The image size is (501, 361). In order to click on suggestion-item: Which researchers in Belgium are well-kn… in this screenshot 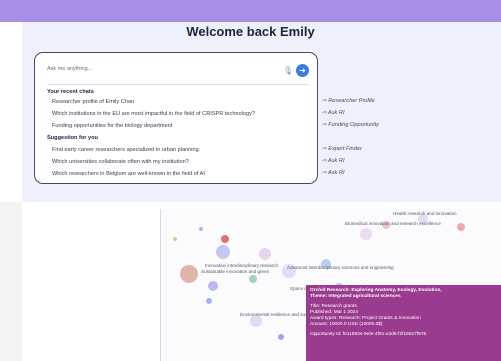, I will do `click(128, 174)`.